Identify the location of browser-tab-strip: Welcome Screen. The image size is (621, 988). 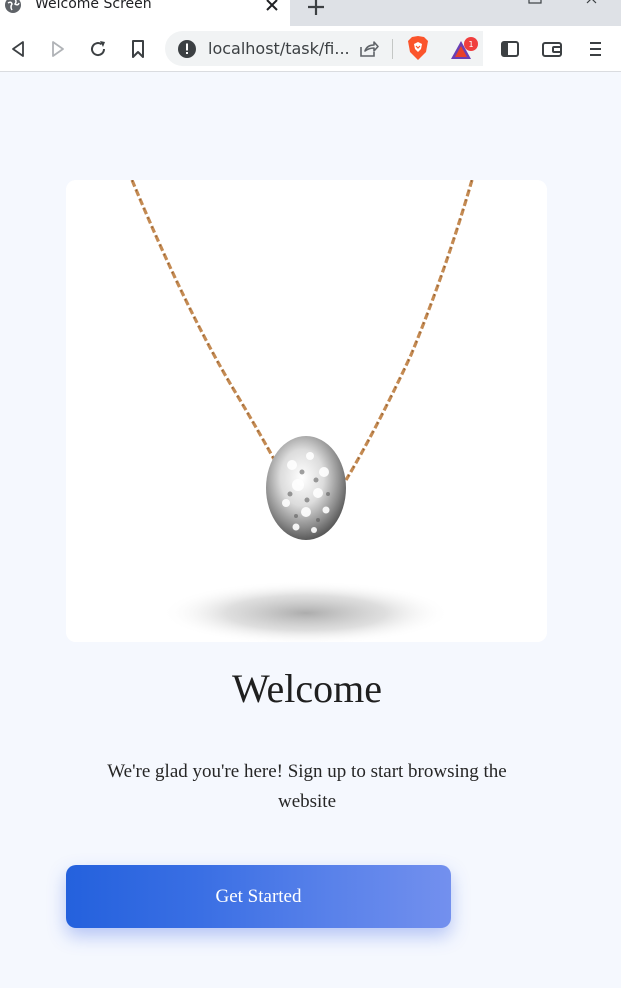
(310, 13).